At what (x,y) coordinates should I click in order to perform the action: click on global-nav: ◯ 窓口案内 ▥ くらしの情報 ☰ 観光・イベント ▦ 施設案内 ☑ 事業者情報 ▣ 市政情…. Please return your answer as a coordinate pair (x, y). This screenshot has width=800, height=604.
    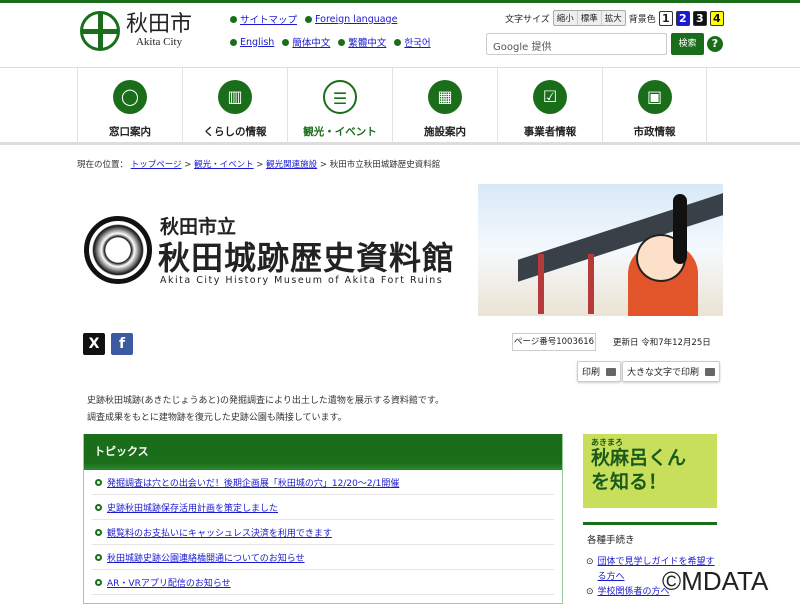
    Looking at the image, I should click on (400, 106).